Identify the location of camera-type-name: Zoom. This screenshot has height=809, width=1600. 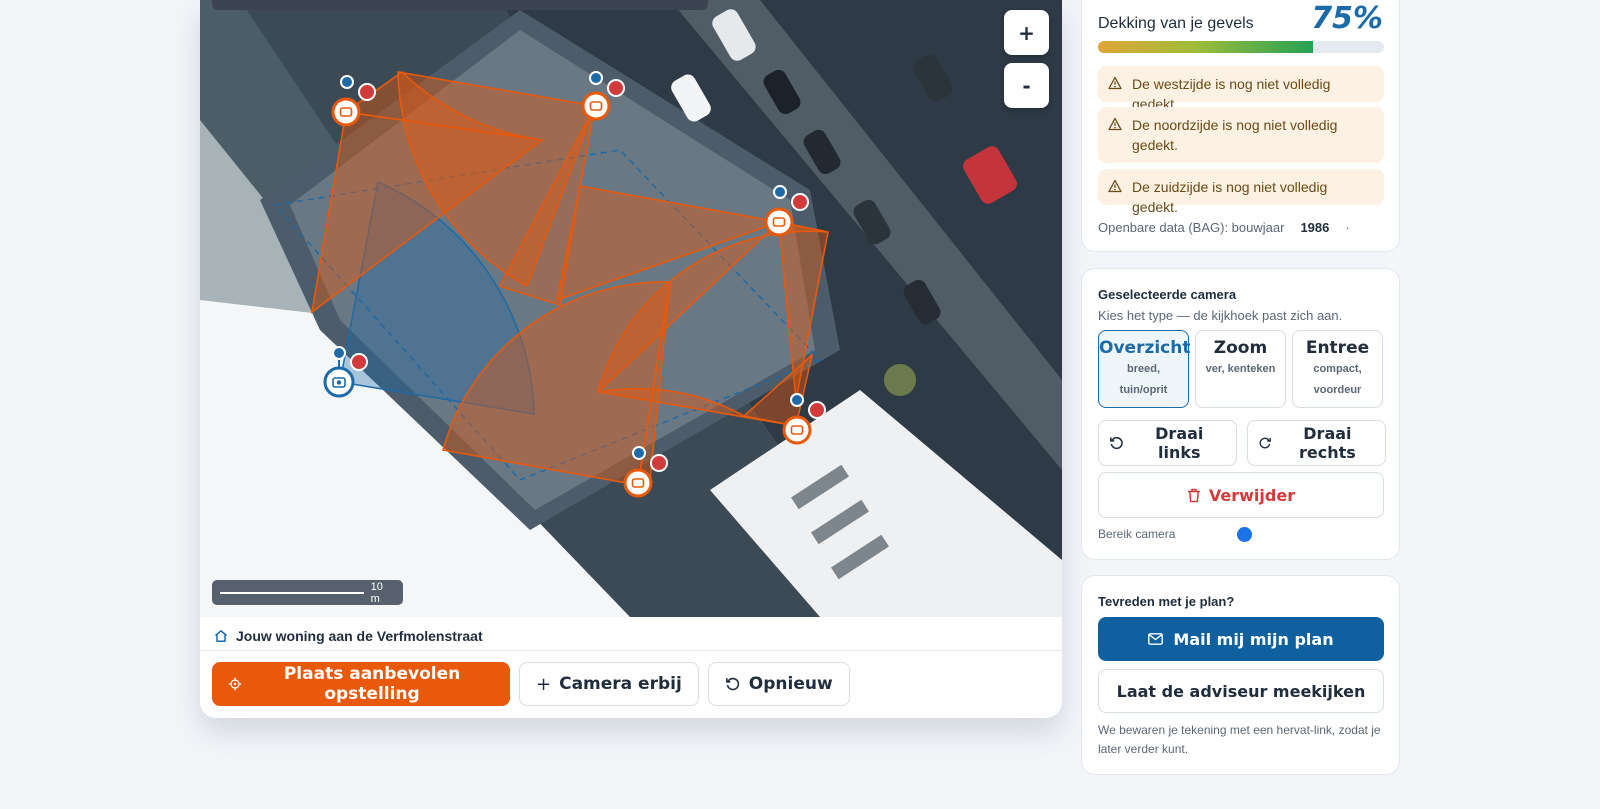
(1240, 348).